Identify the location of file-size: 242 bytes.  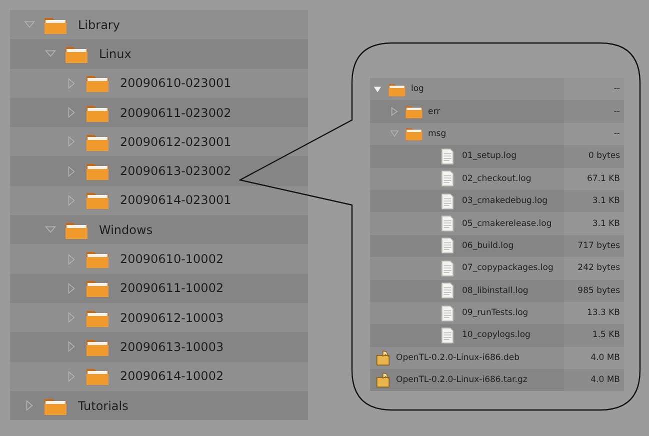
(599, 268).